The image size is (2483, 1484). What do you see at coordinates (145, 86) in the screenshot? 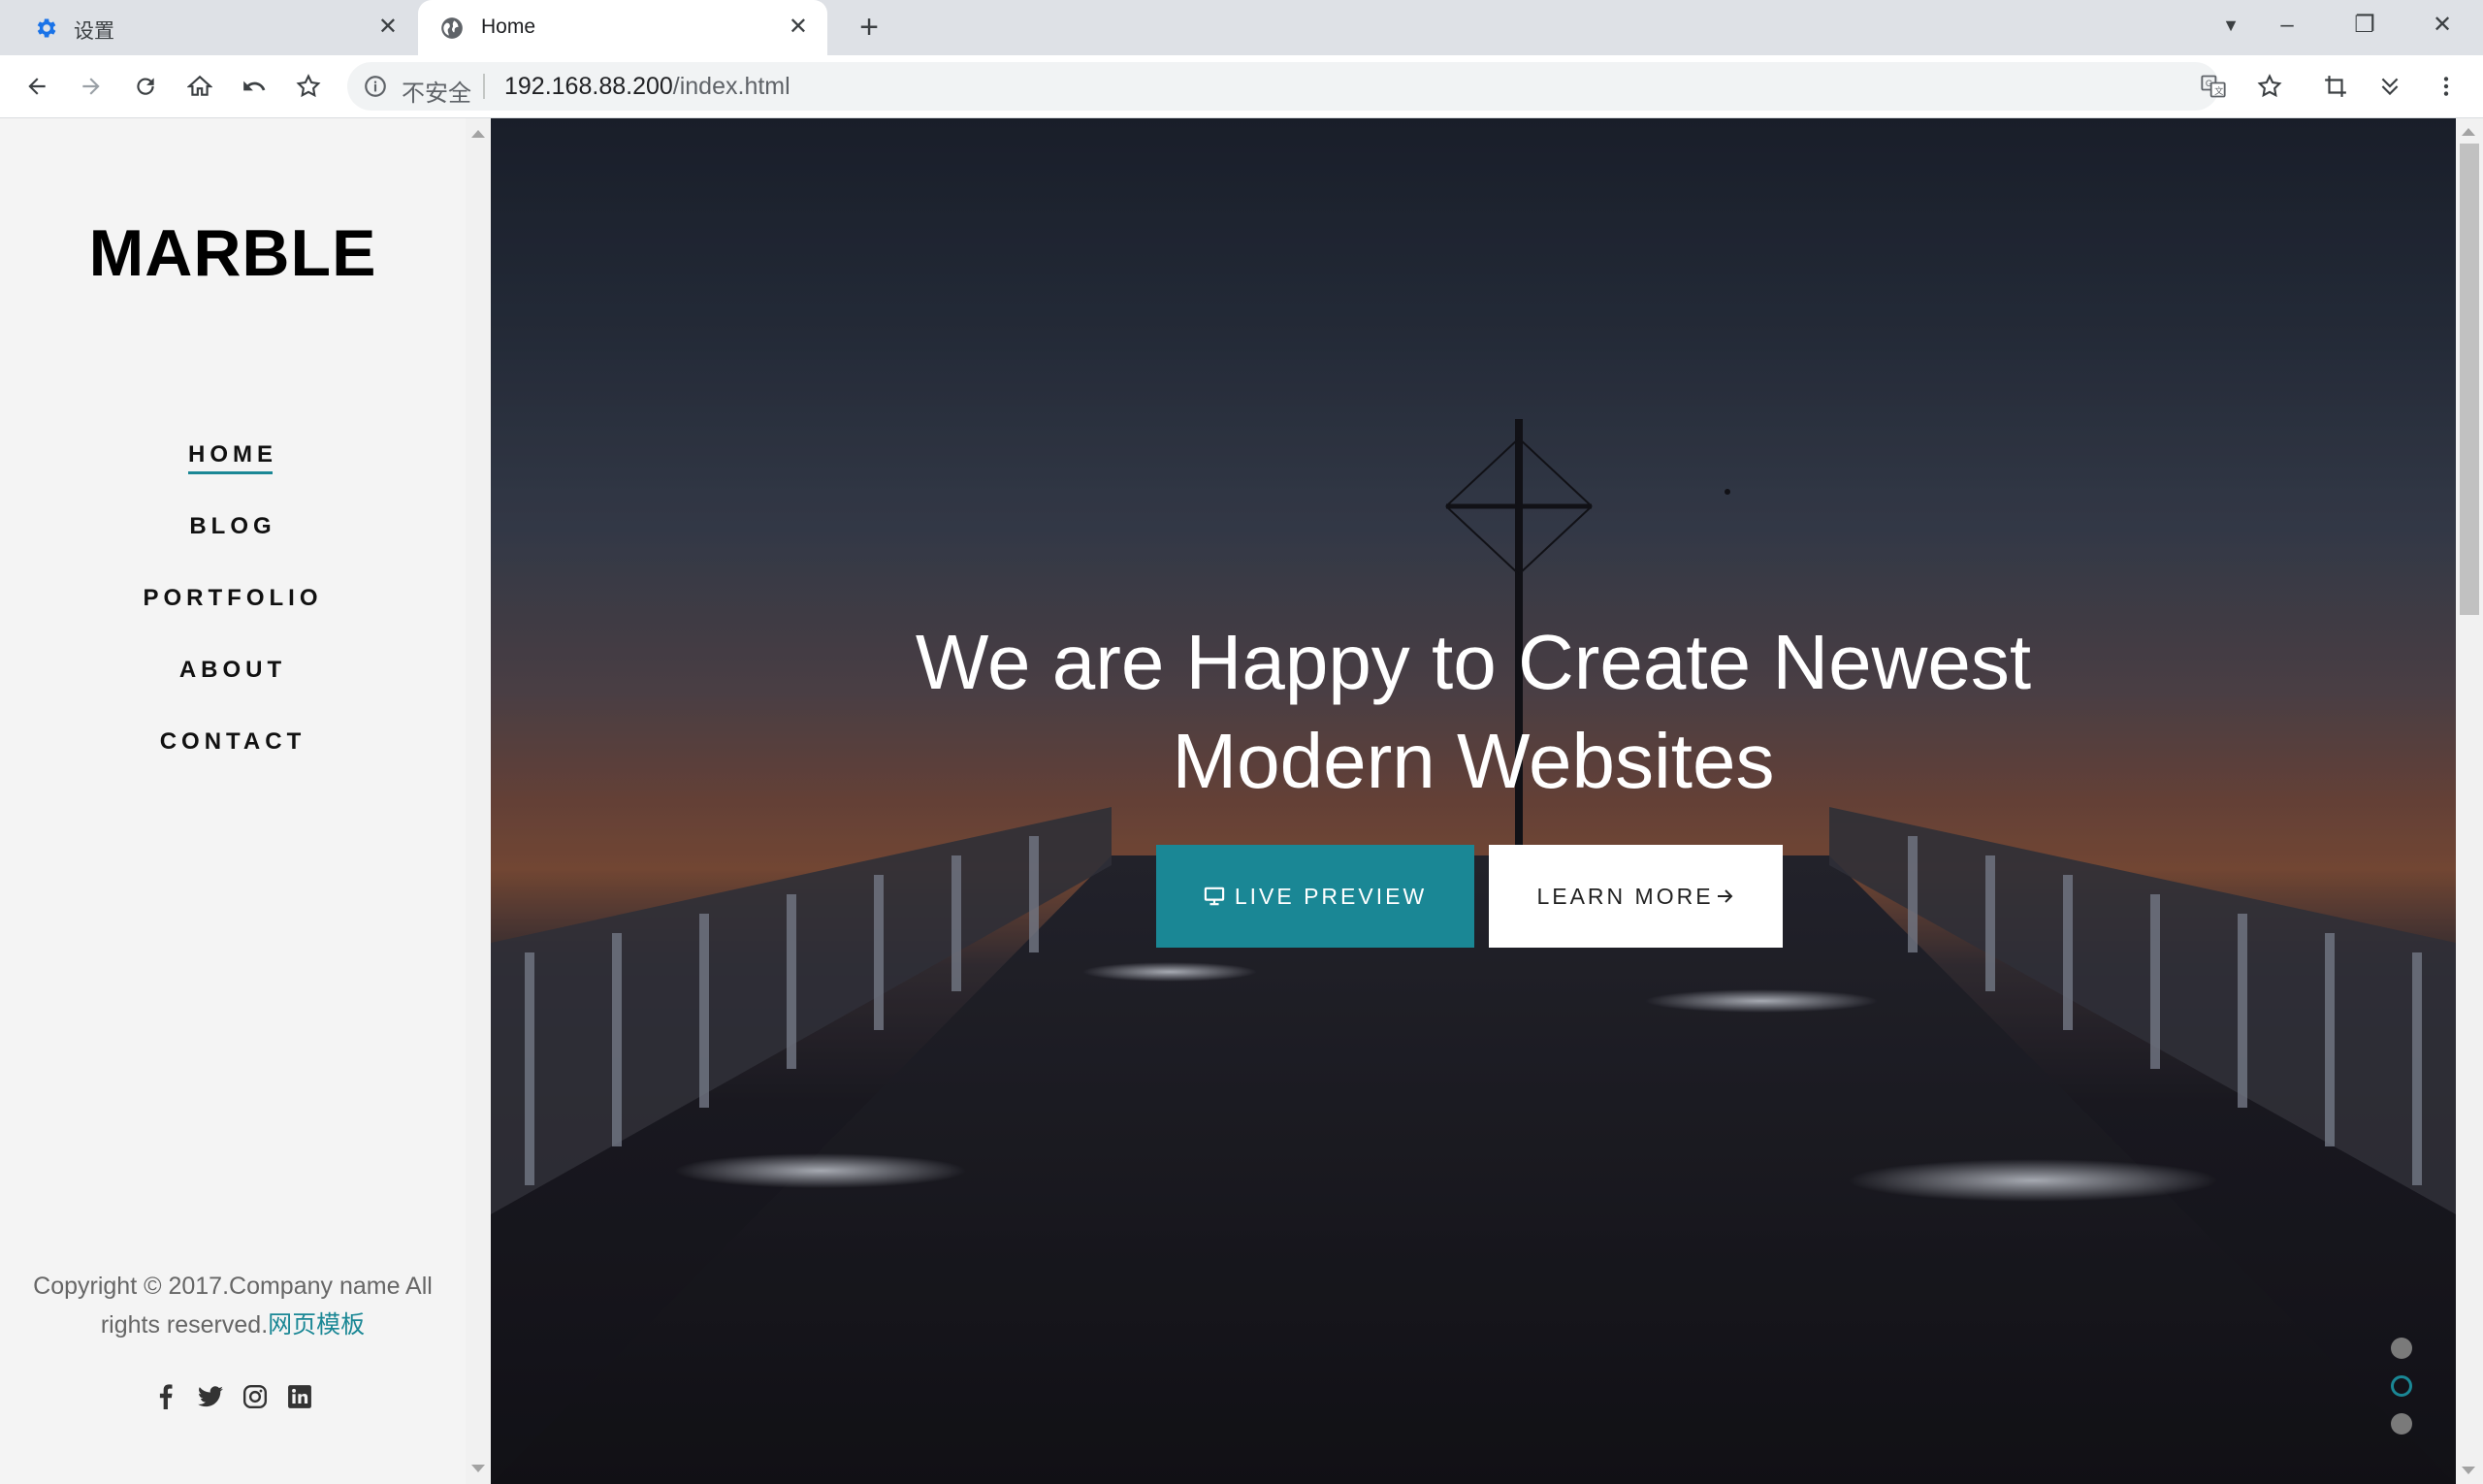
I see `reload-icon` at bounding box center [145, 86].